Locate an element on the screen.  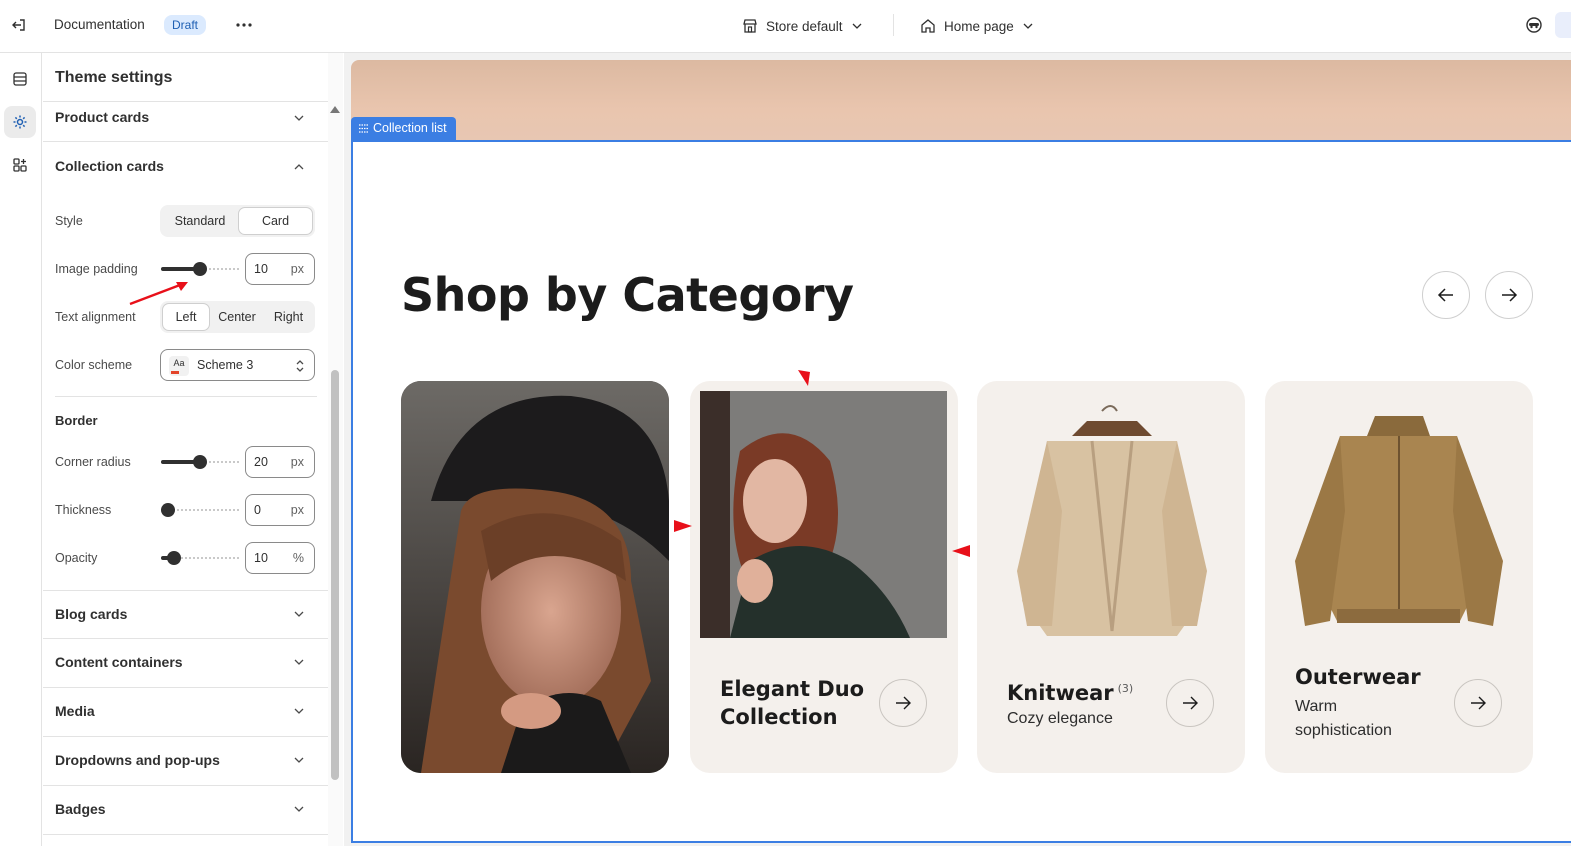
image-padding-input: 10 px is located at coordinates (280, 269).